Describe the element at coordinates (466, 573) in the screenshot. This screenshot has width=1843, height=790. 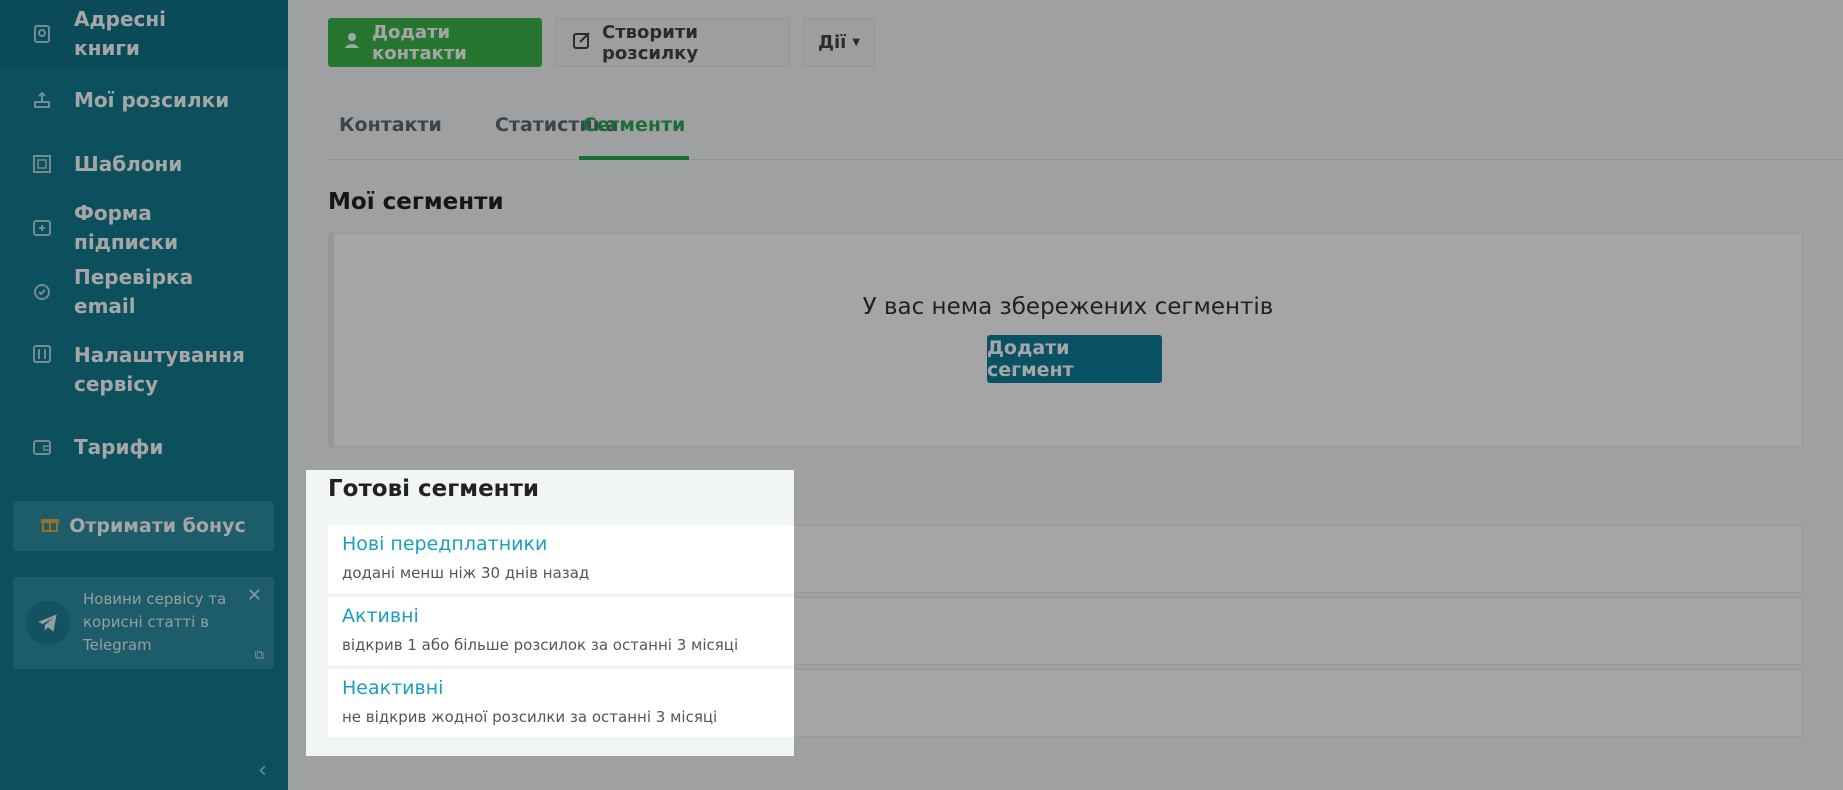
I see `segment-description: додані менш ніж 30 днів назад` at that location.